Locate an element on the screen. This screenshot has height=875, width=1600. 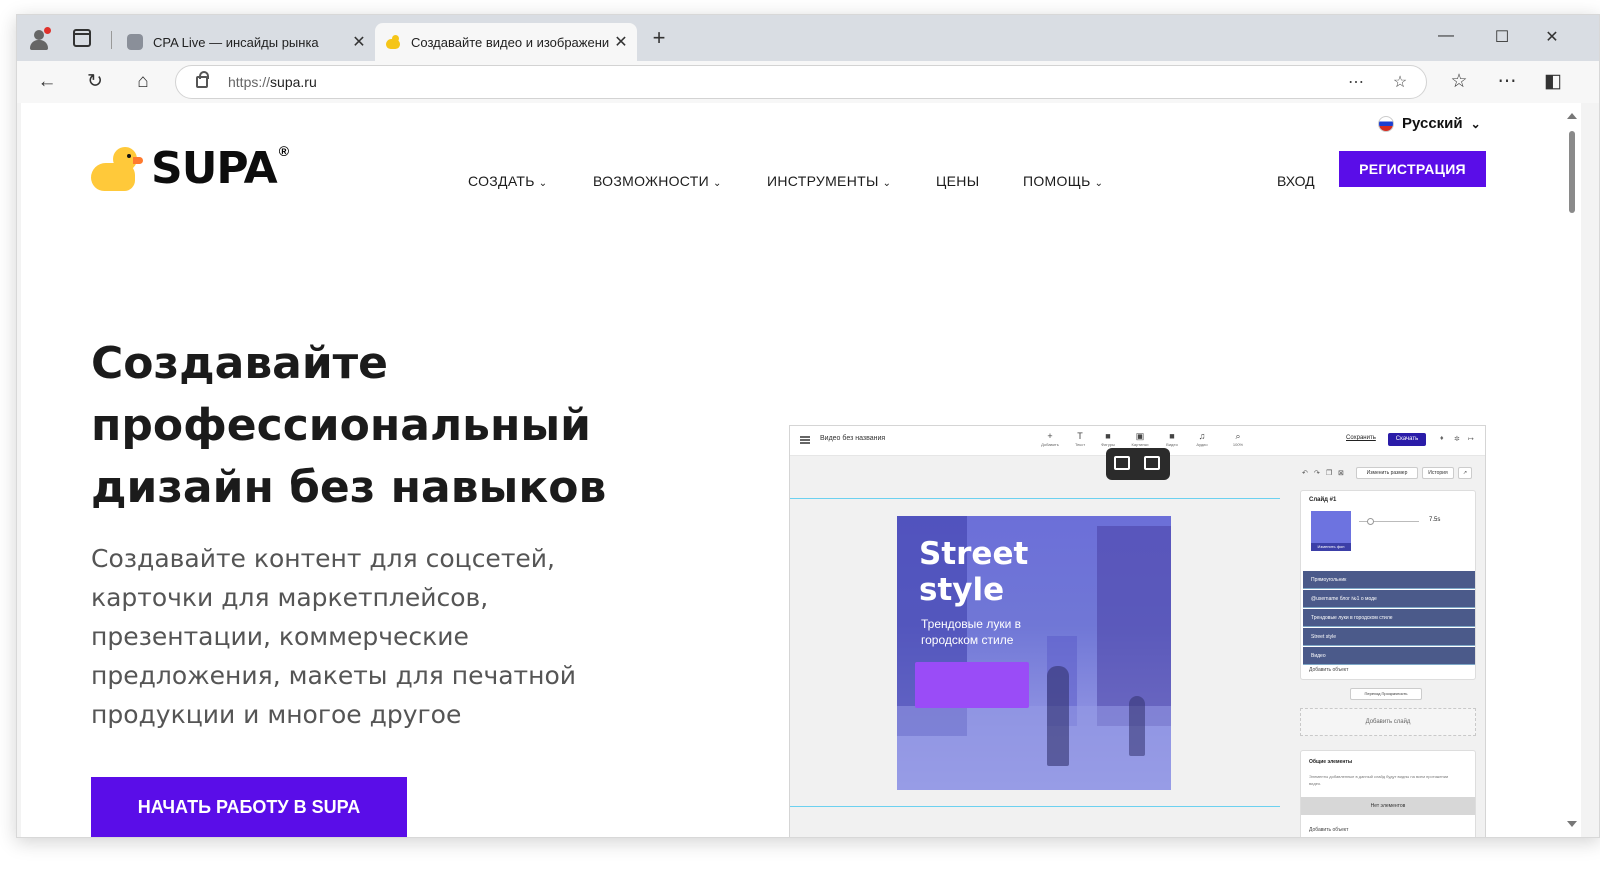
maximize-button: ☐ is located at coordinates (1502, 37).